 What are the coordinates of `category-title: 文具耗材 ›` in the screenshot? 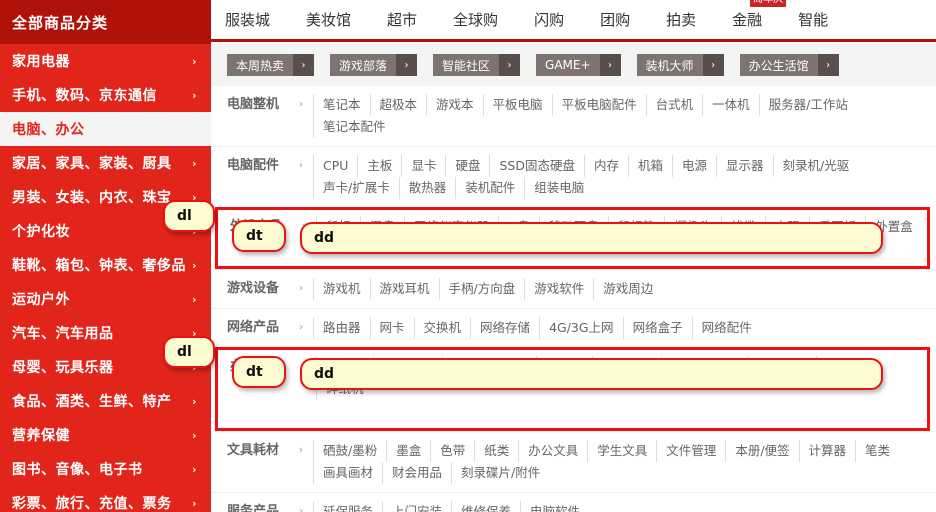 It's located at (270, 451).